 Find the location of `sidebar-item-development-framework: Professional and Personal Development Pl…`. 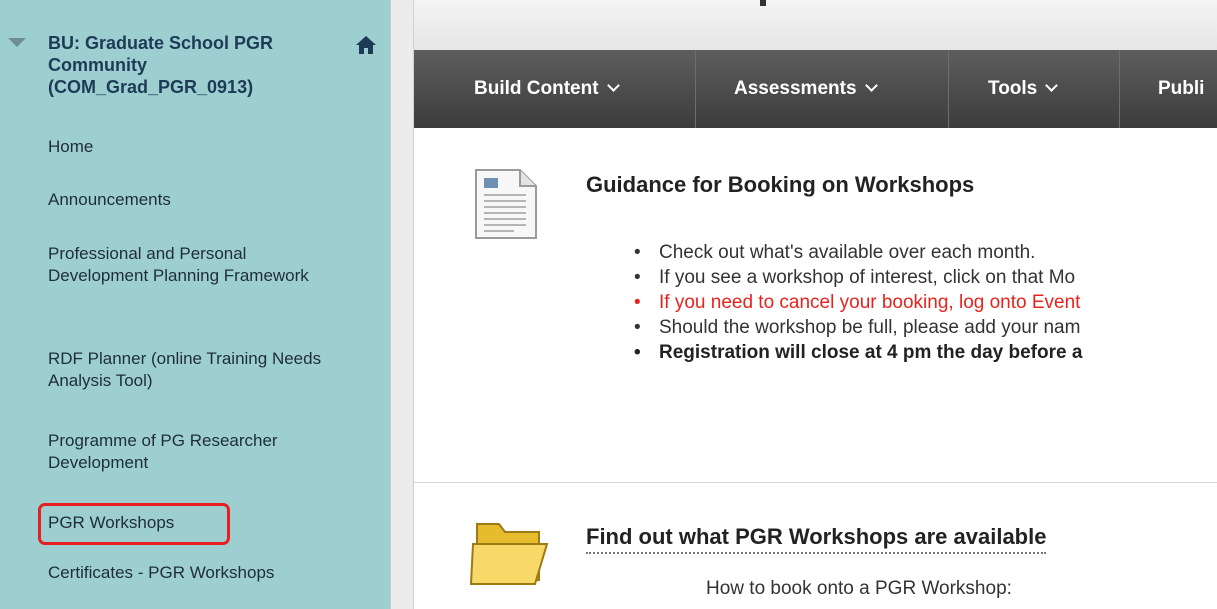

sidebar-item-development-framework: Professional and Personal Development Pl… is located at coordinates (193, 265).